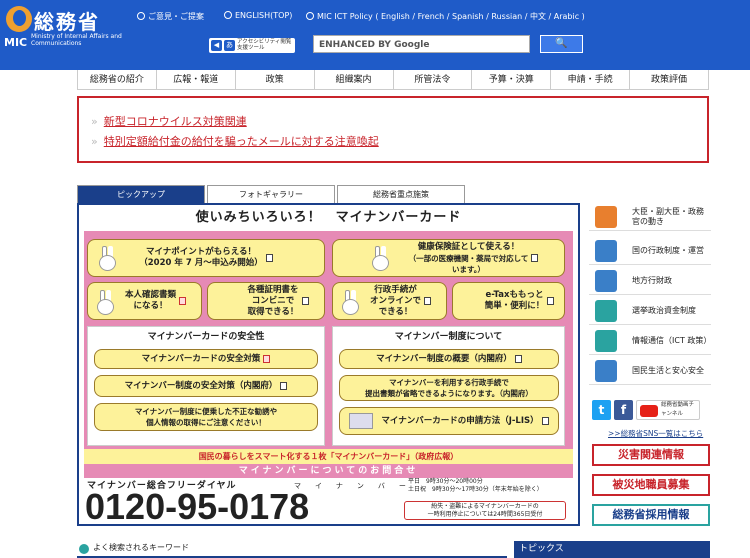 The height and width of the screenshot is (558, 750). I want to click on content-tabs: ピックアップ フォトギャラリー 総務省重点施策, so click(328, 194).